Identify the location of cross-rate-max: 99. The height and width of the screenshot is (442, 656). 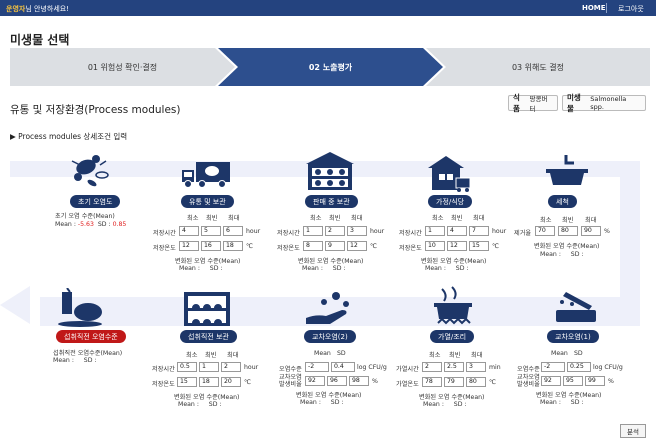
(595, 381).